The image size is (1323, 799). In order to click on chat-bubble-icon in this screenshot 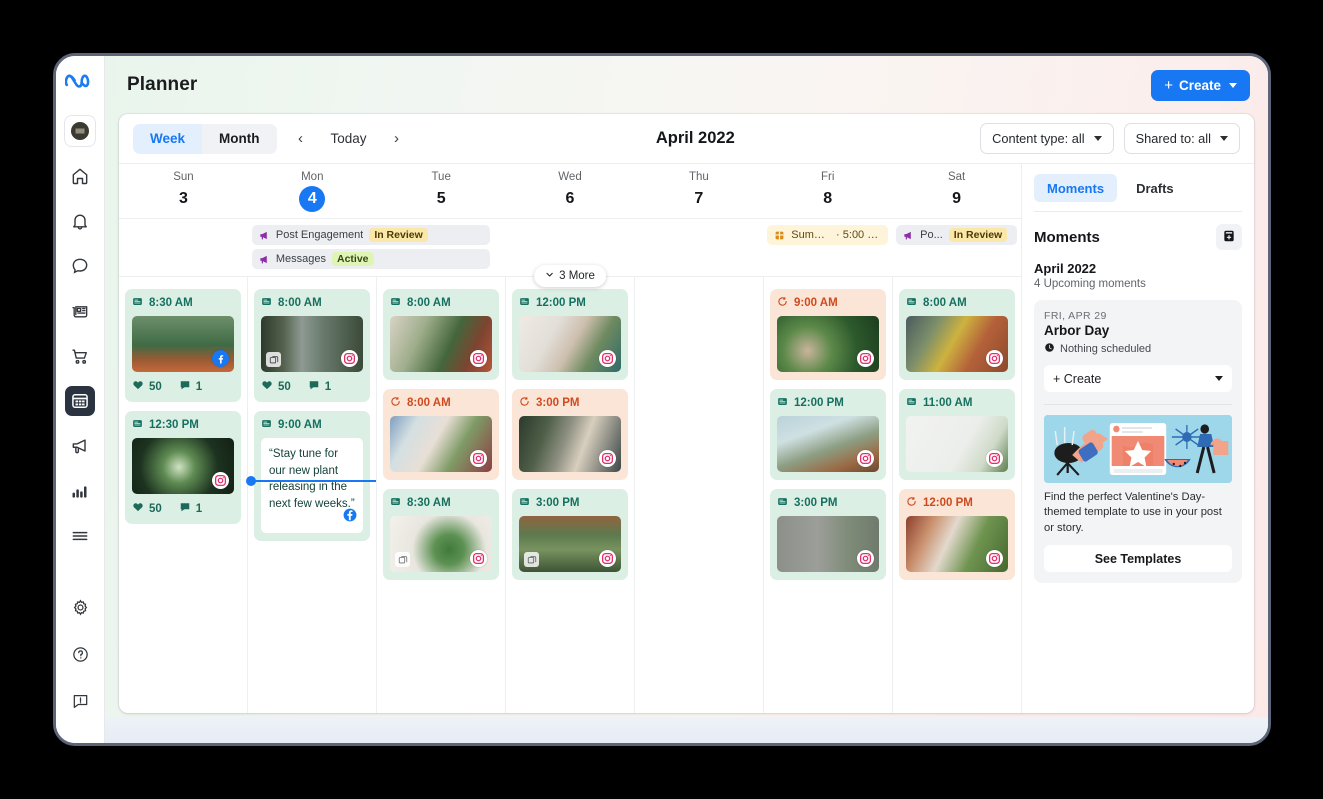, I will do `click(80, 266)`.